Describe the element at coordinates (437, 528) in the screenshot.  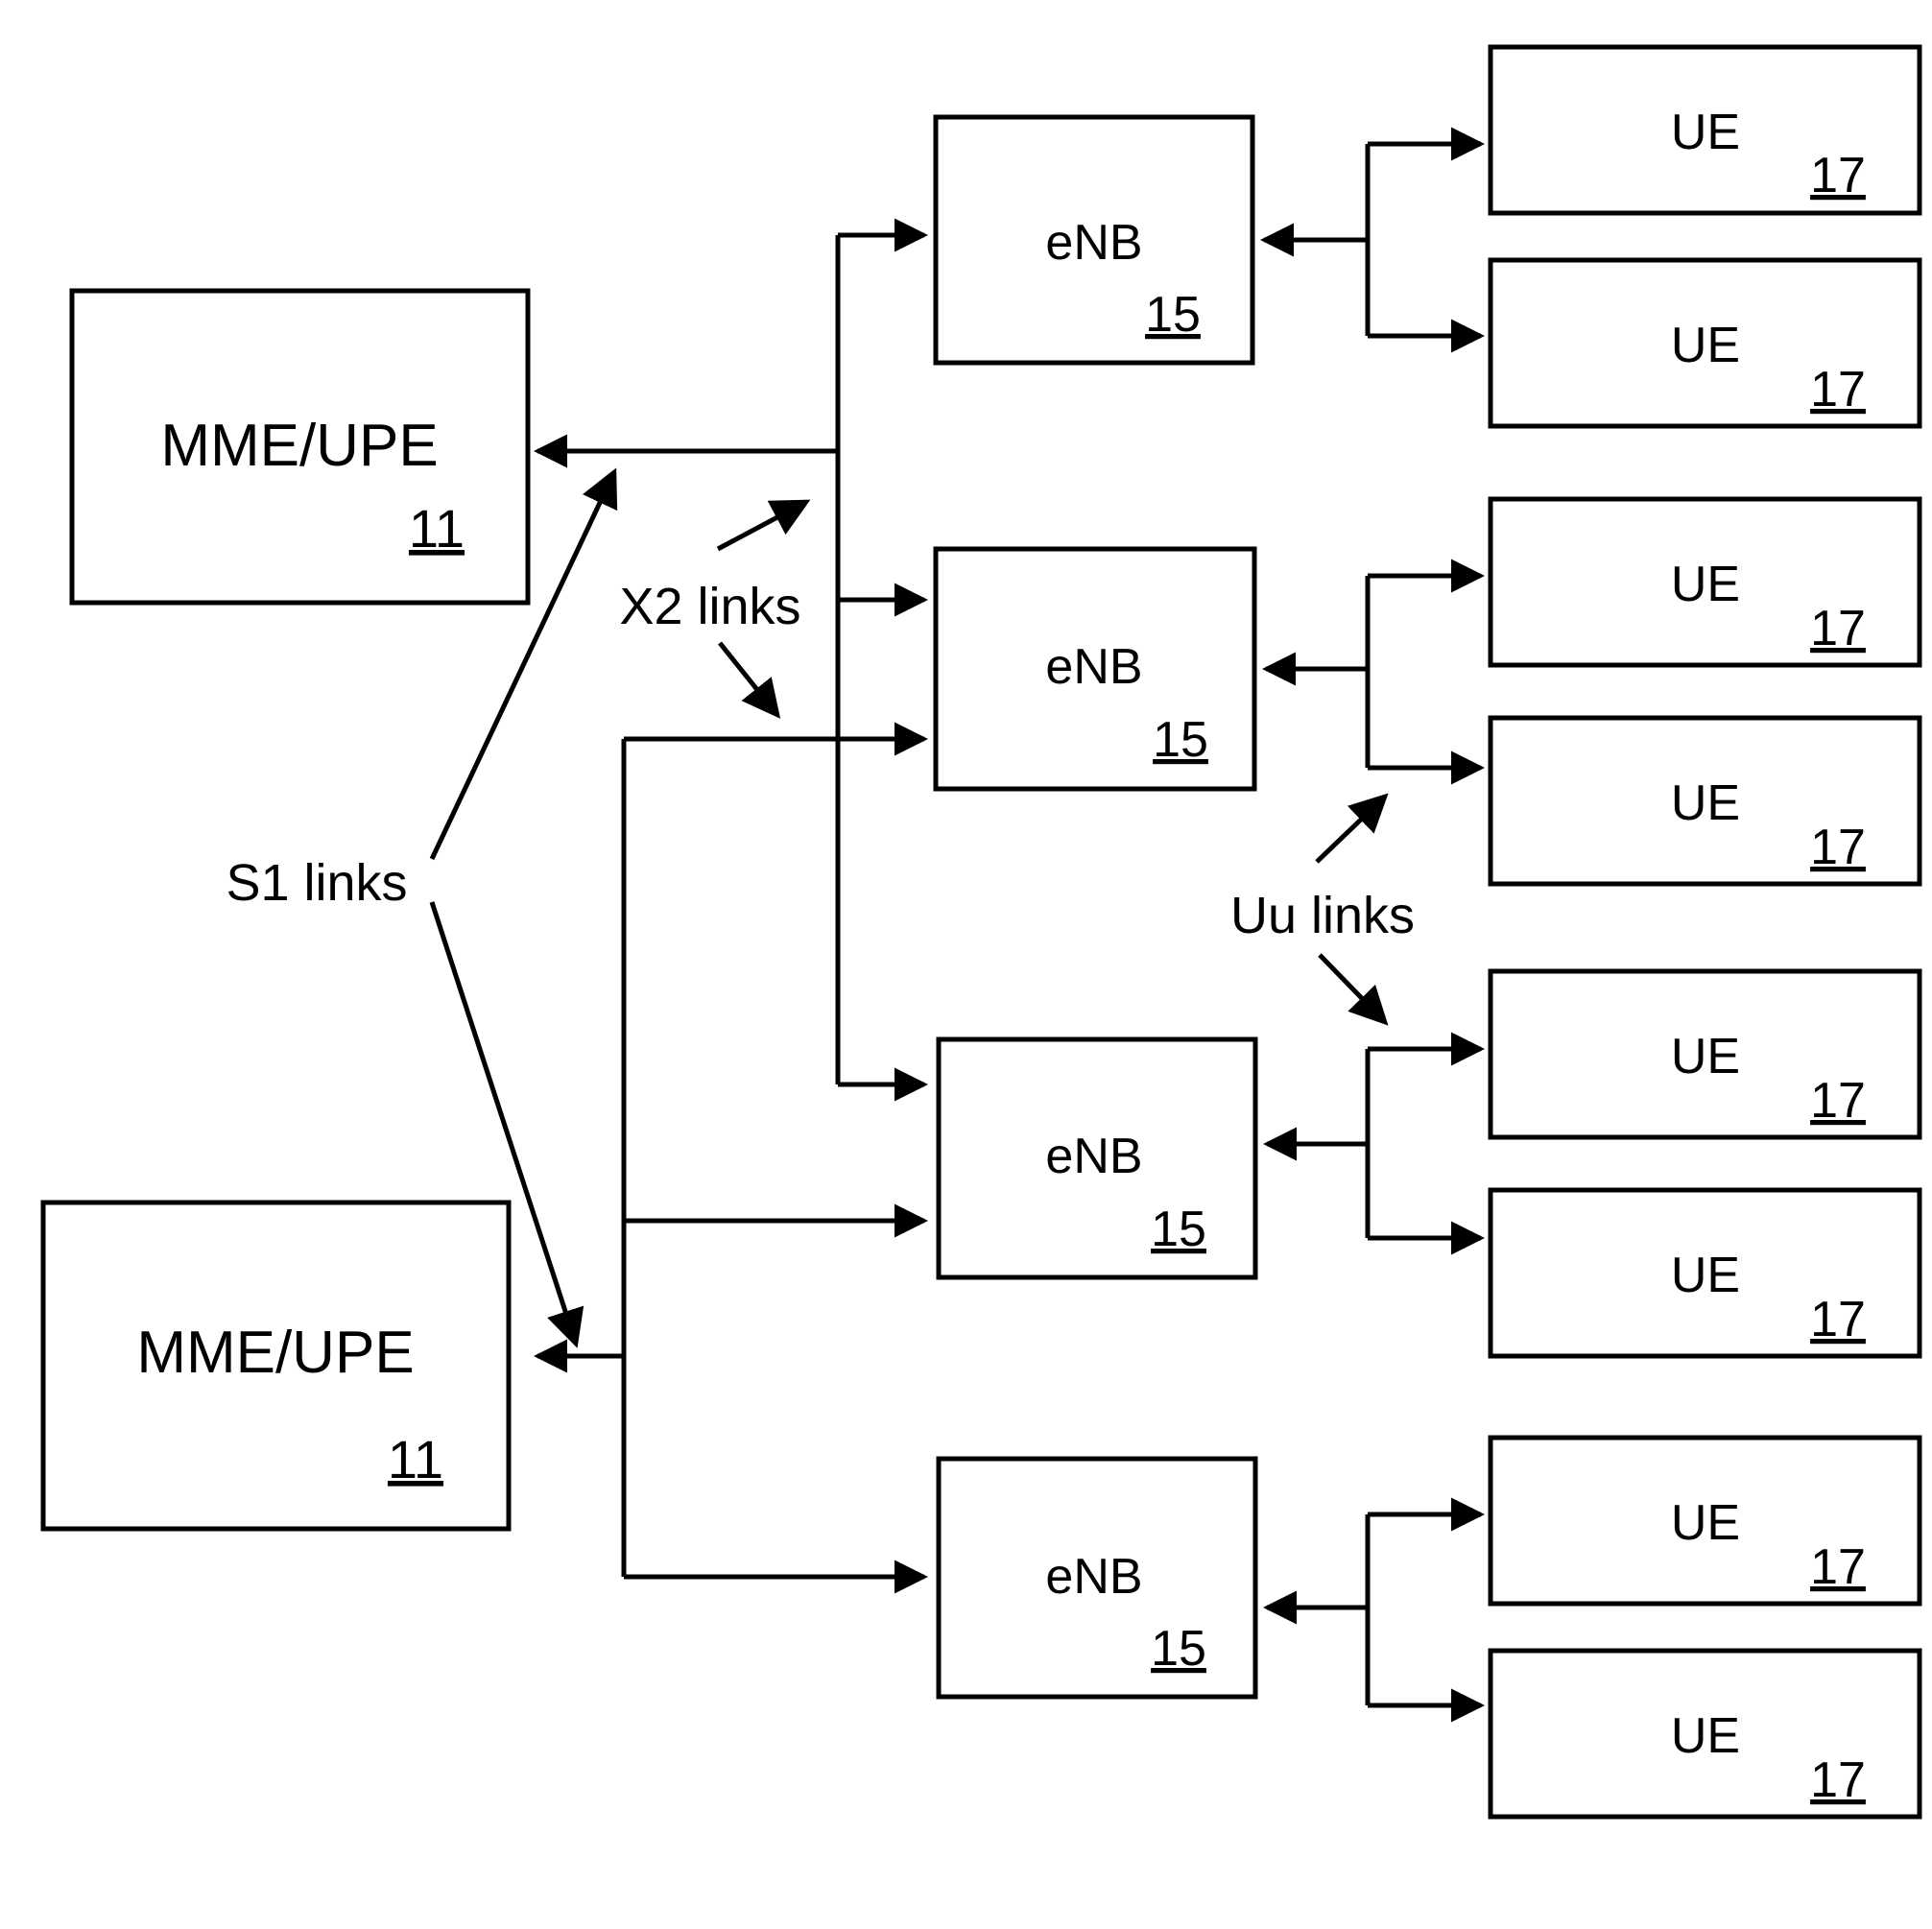
I see `mme-upe-top-ref: 11` at that location.